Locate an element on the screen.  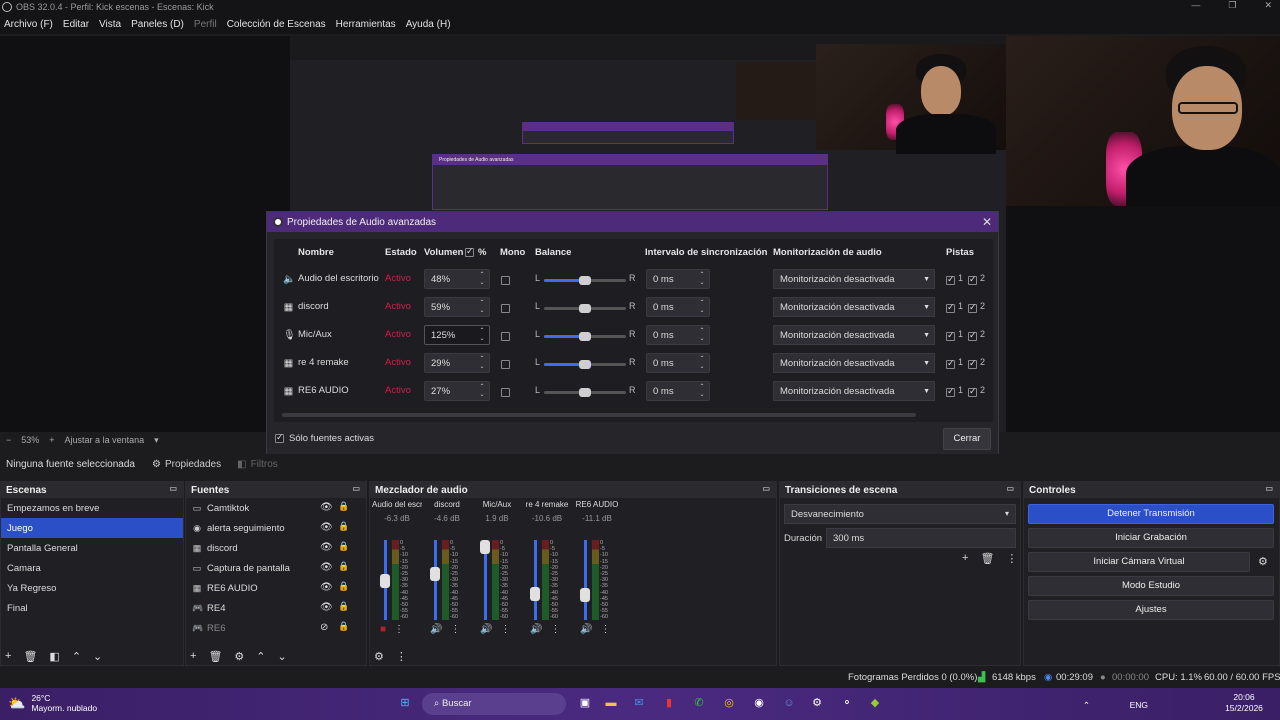
dock-options-icon: ▭ is located at coordinates (173, 488).